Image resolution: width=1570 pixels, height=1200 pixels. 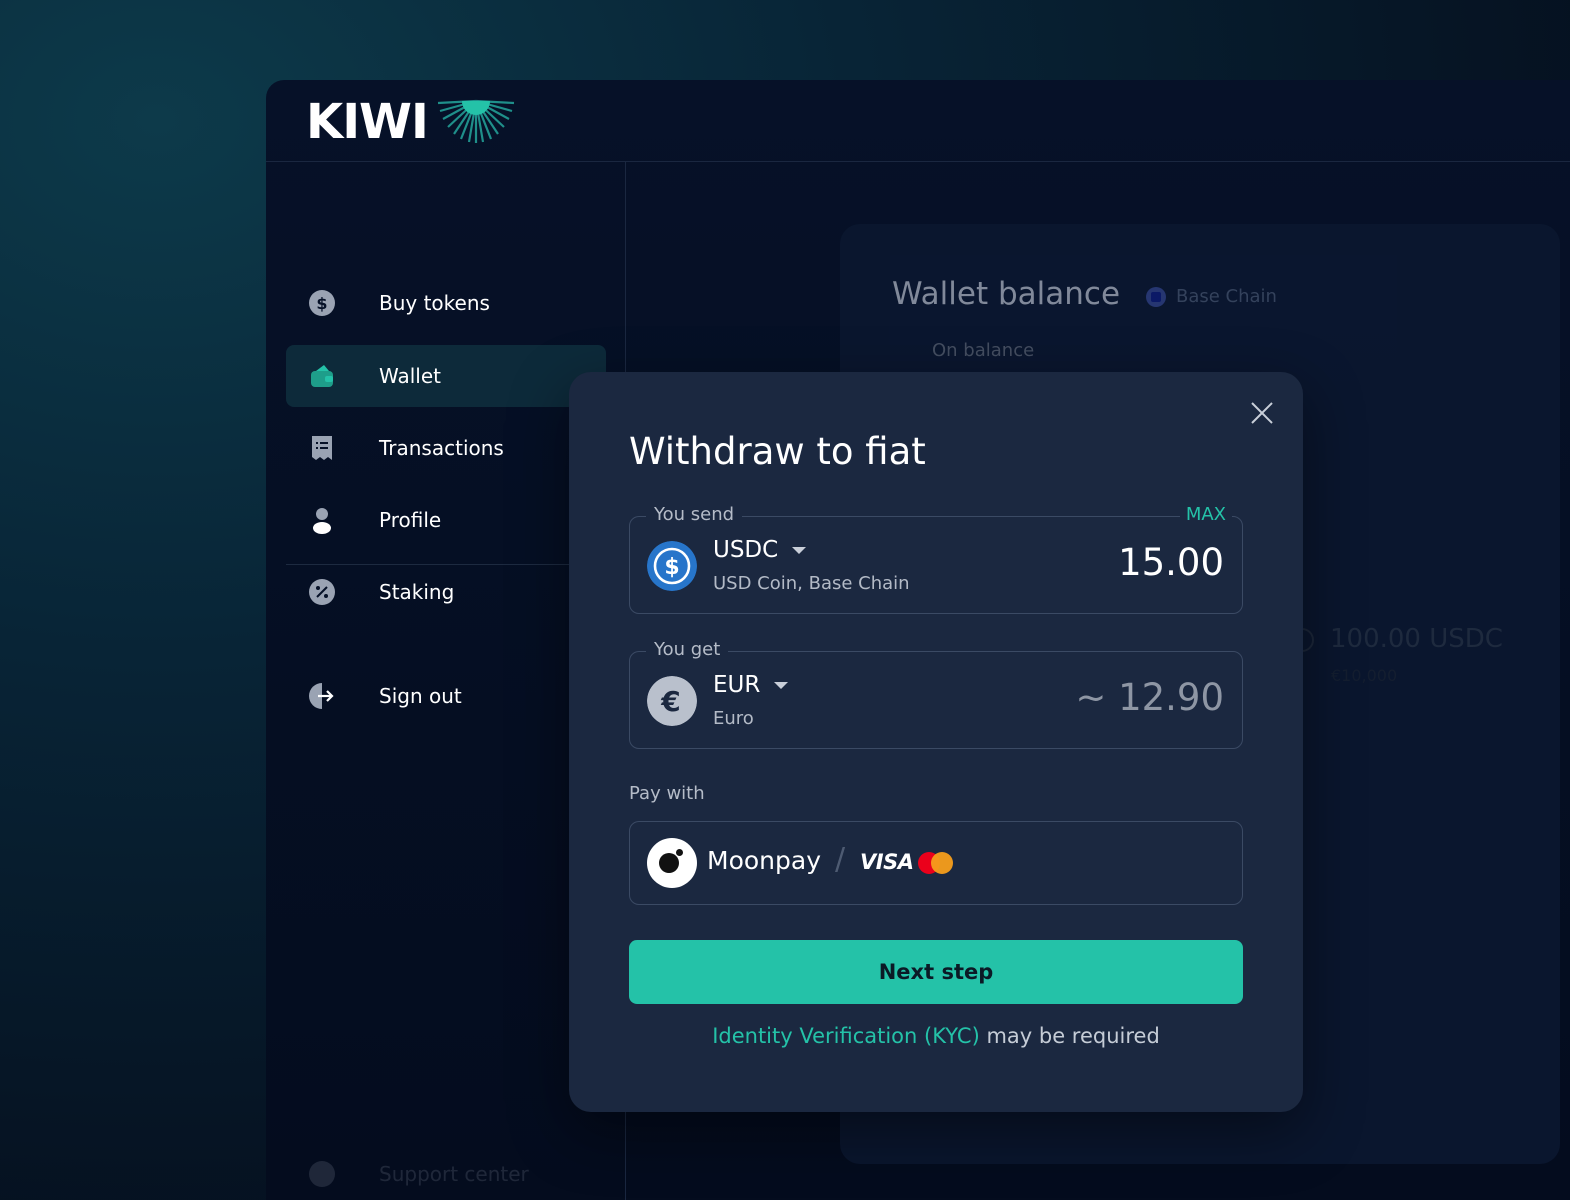 I want to click on sign-out-button: Sign out, so click(x=446, y=696).